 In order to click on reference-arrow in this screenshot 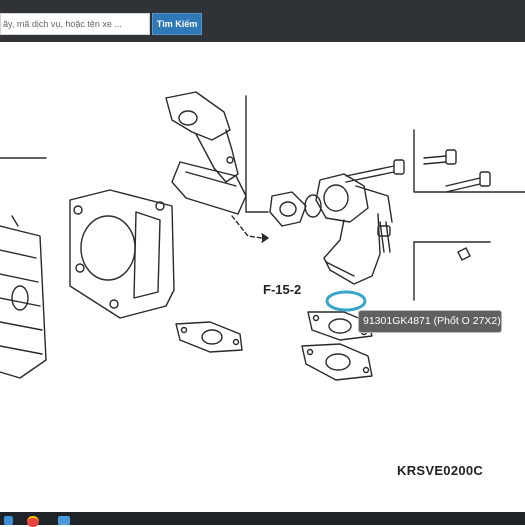, I will do `click(247, 227)`.